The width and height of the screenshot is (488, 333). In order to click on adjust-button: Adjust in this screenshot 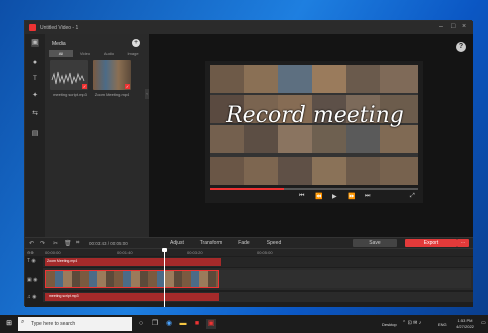, I will do `click(177, 243)`.